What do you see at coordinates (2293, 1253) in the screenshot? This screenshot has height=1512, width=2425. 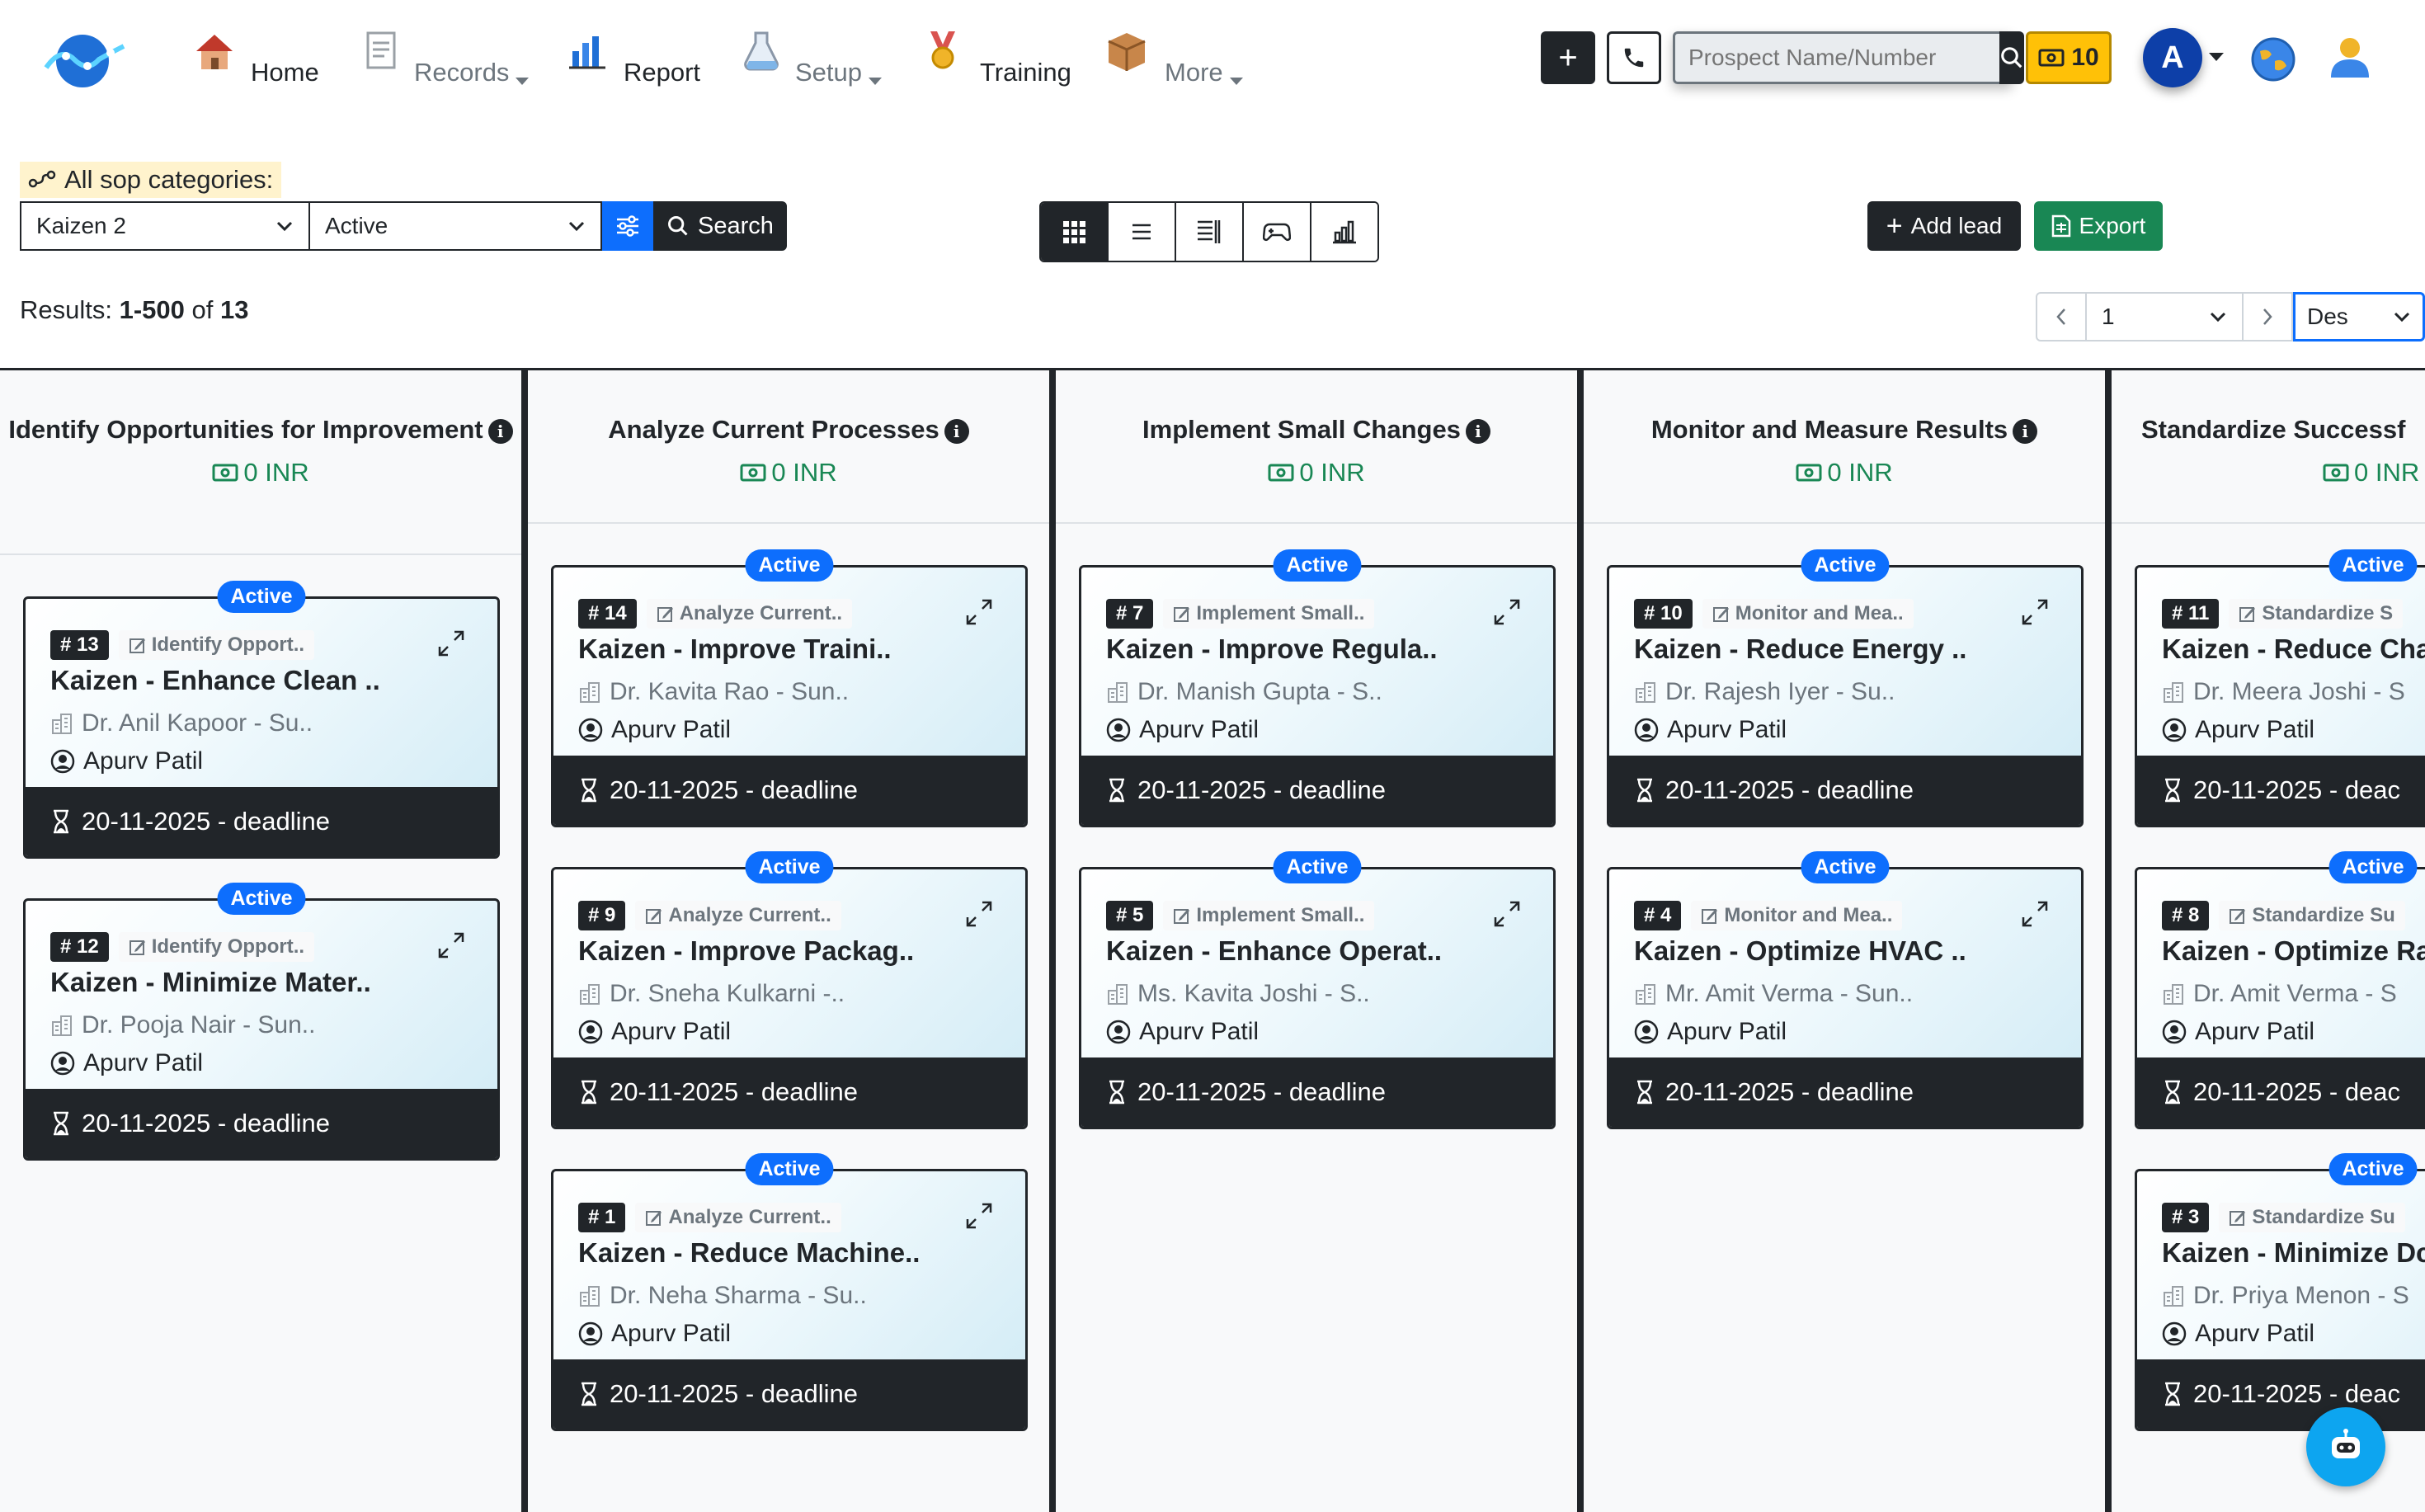 I see `card-title: Kaizen - Minimize Dc` at bounding box center [2293, 1253].